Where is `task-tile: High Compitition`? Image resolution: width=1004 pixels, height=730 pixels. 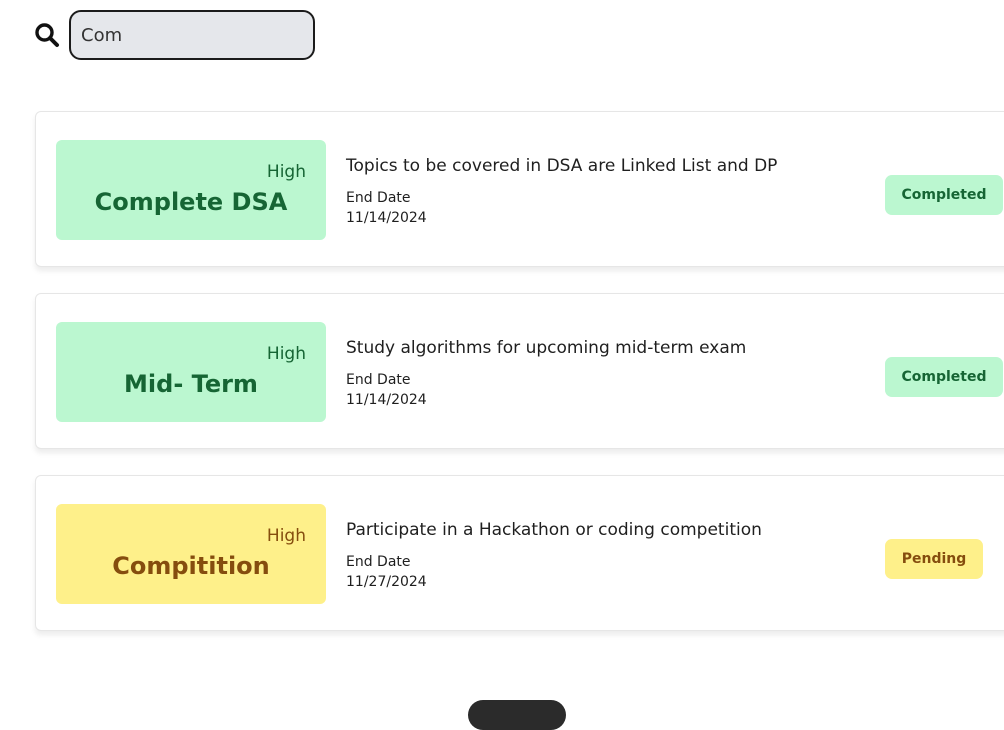 task-tile: High Compitition is located at coordinates (191, 554).